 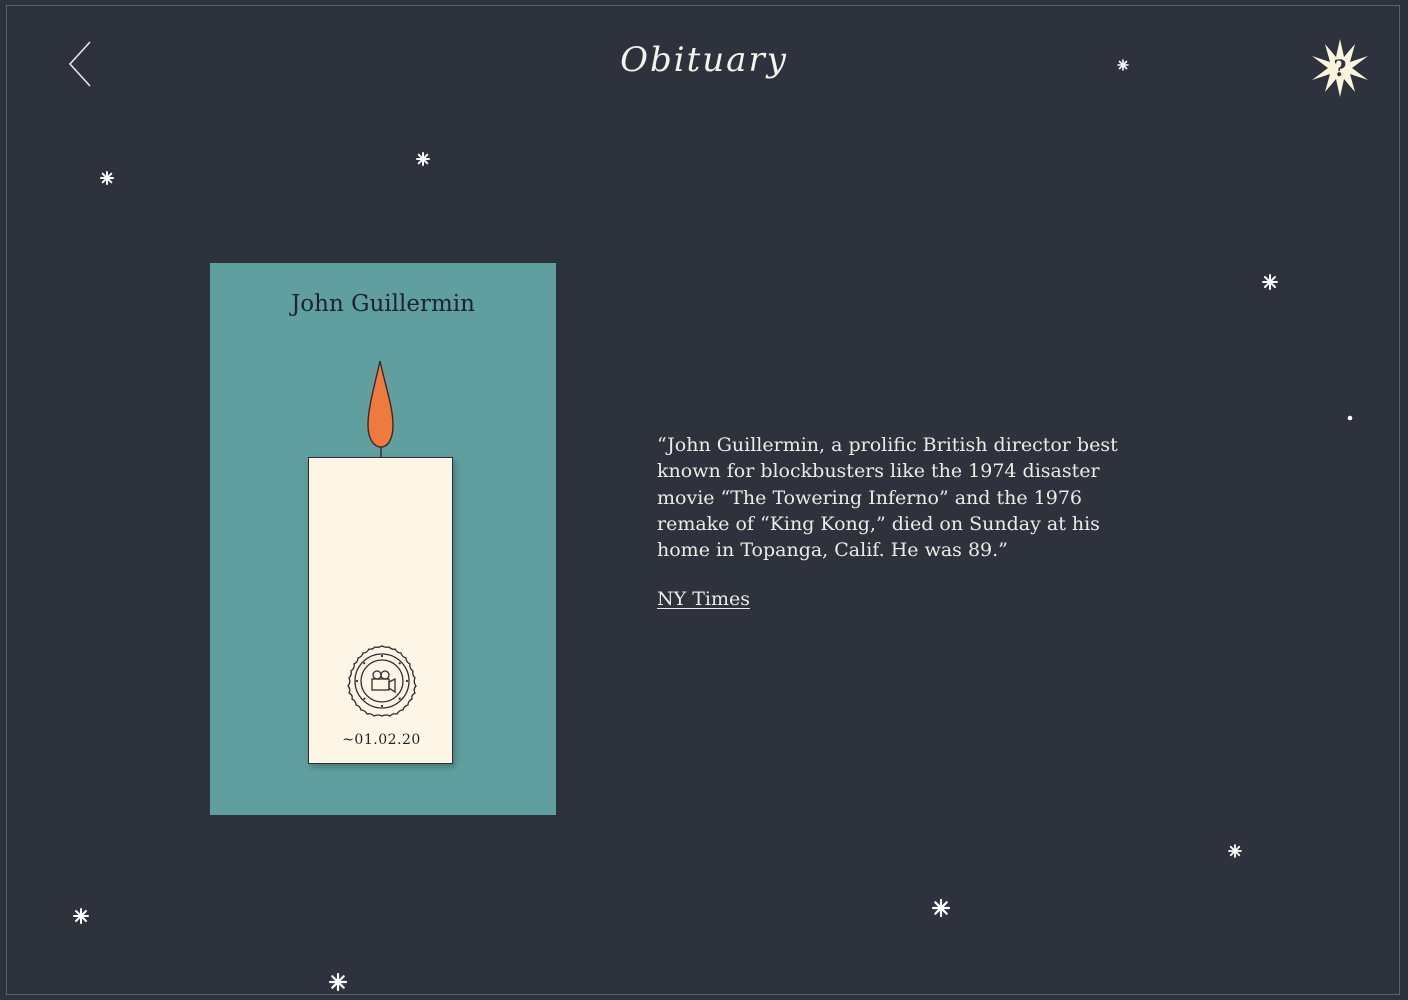 I want to click on candle-date: ~01.02.20, so click(x=381, y=740).